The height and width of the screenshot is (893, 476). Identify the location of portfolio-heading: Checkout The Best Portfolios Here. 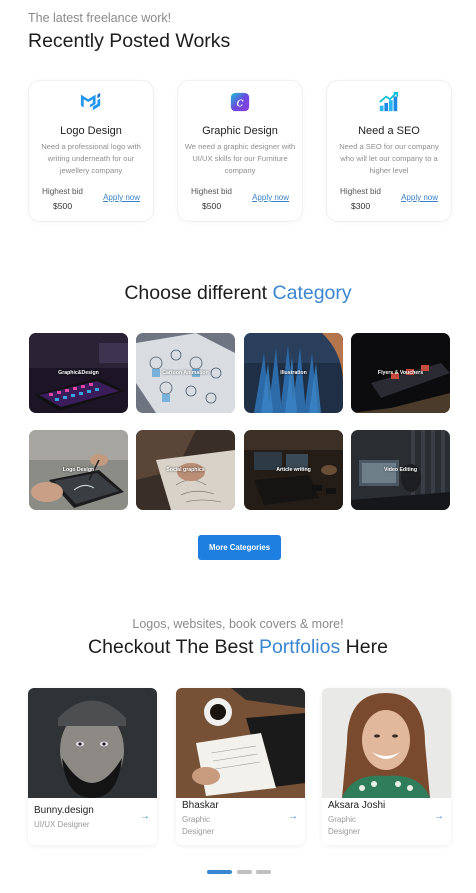
(238, 647).